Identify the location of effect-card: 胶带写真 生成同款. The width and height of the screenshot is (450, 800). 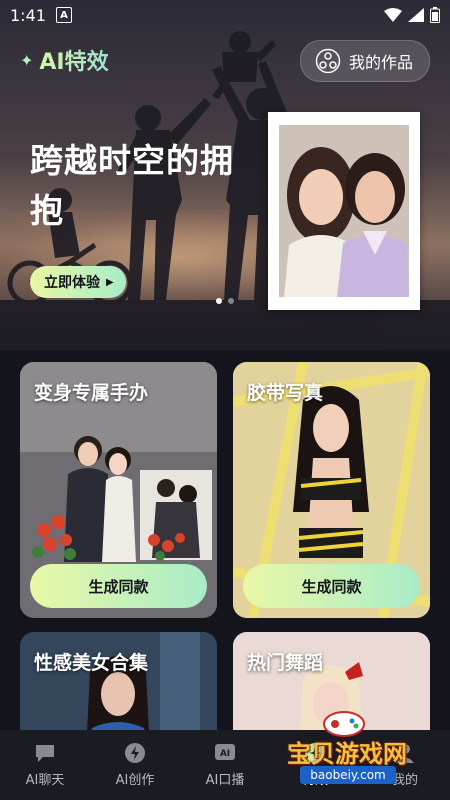
(331, 490).